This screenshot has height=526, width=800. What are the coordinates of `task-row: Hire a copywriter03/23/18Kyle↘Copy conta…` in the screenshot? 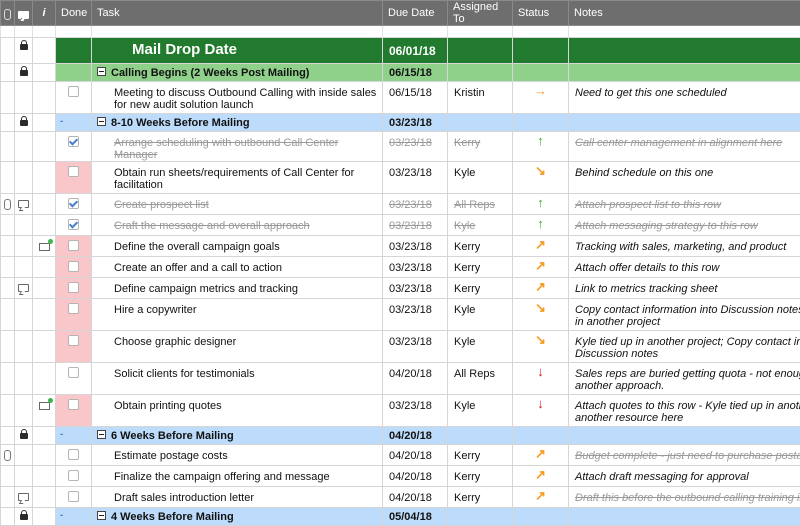 It's located at (400, 315).